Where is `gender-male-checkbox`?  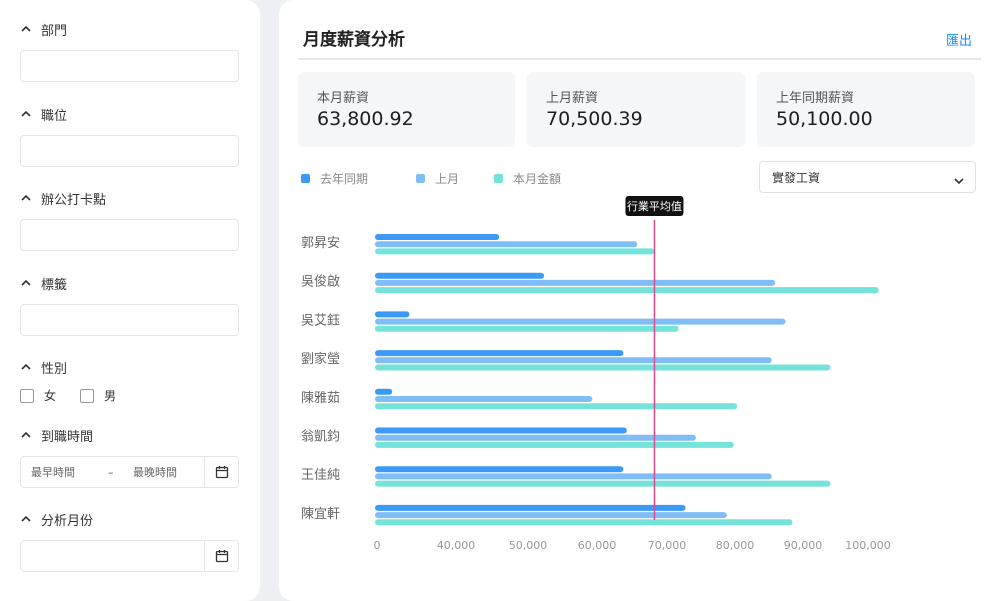 gender-male-checkbox is located at coordinates (87, 395).